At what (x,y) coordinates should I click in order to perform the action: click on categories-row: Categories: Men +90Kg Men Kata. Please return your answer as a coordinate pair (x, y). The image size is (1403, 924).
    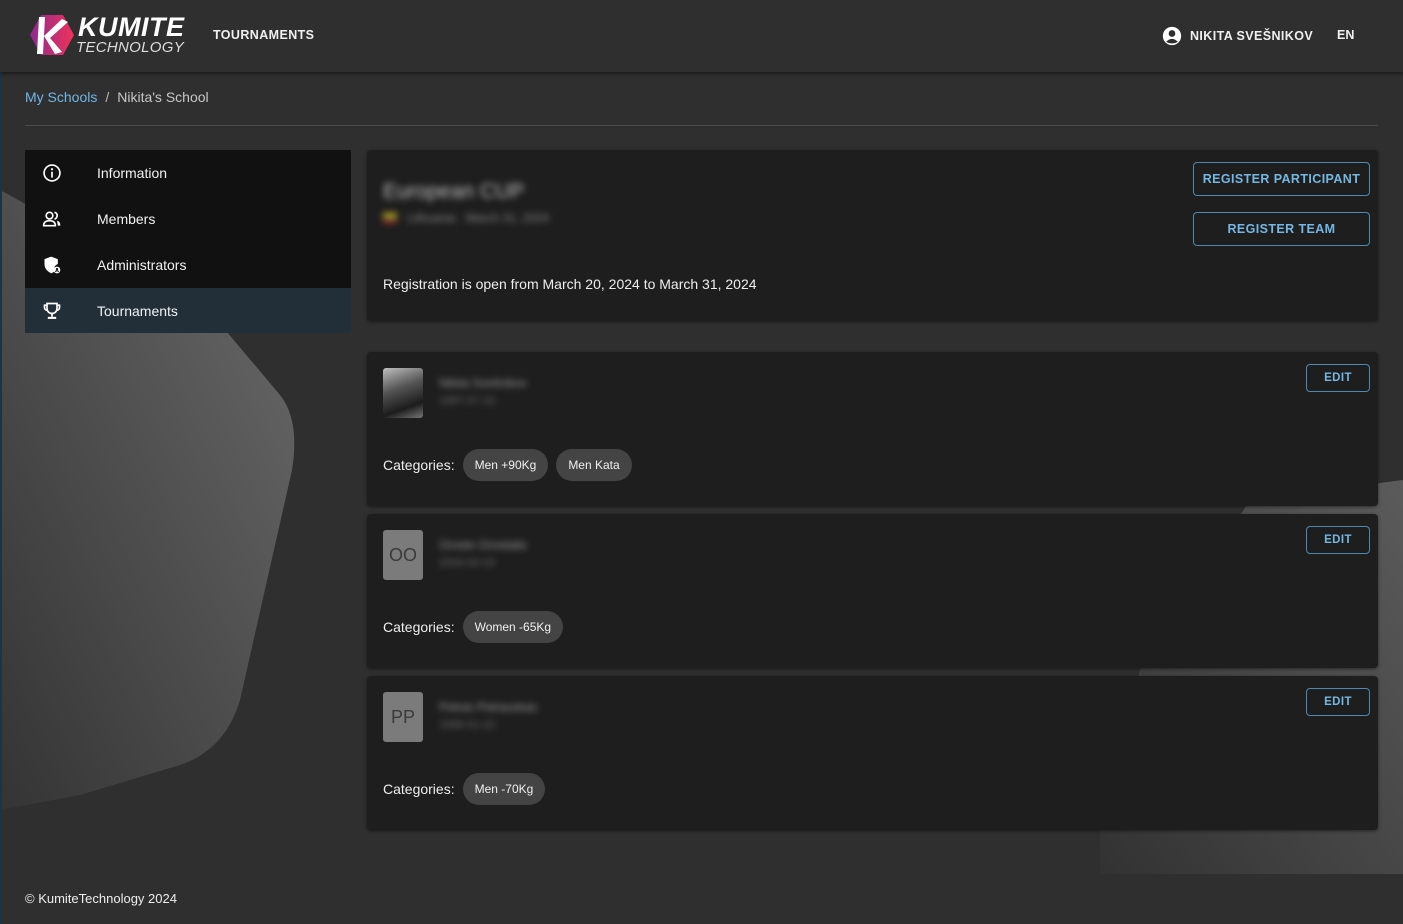
    Looking at the image, I should click on (511, 465).